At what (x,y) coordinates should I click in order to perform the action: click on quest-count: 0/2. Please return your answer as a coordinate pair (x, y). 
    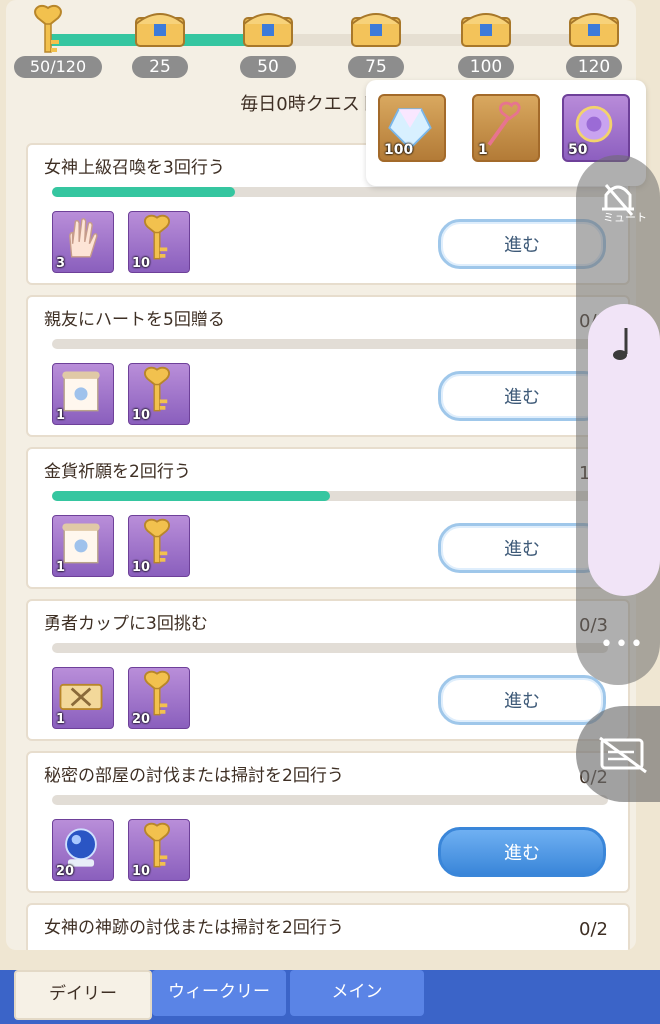
    Looking at the image, I should click on (593, 929).